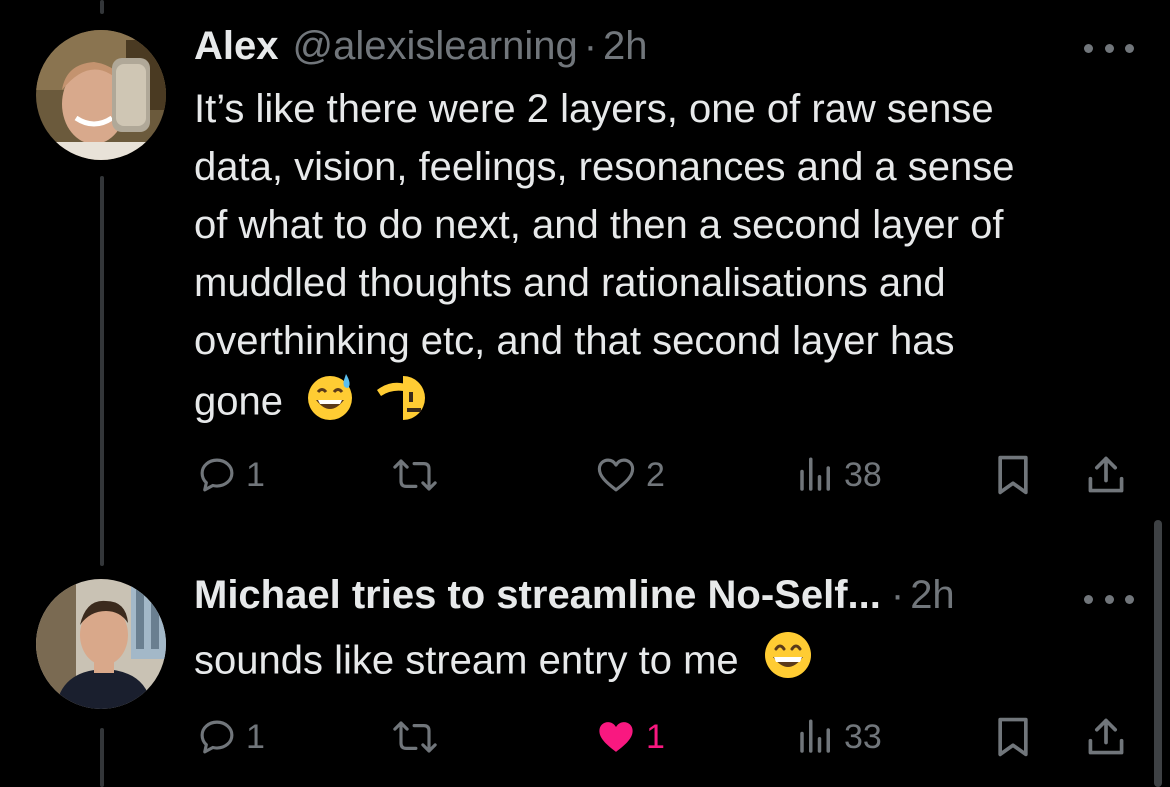 This screenshot has height=787, width=1170. Describe the element at coordinates (655, 736) in the screenshot. I see `like-count: 1` at that location.